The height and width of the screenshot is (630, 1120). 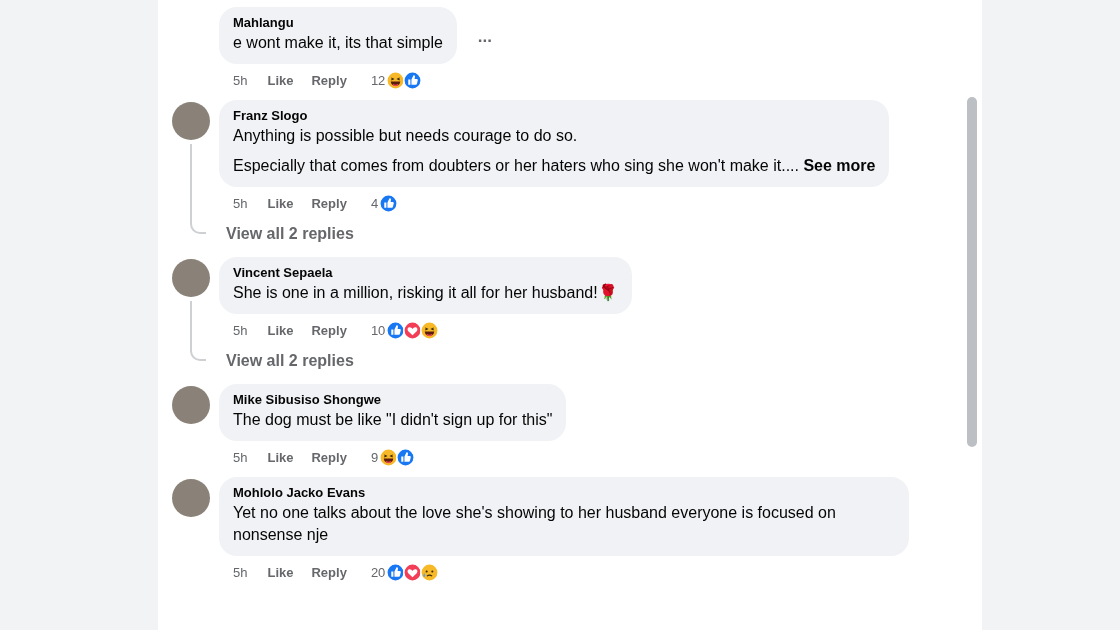 What do you see at coordinates (564, 492) in the screenshot?
I see `author-name: Mohlolo Jacko Evans` at bounding box center [564, 492].